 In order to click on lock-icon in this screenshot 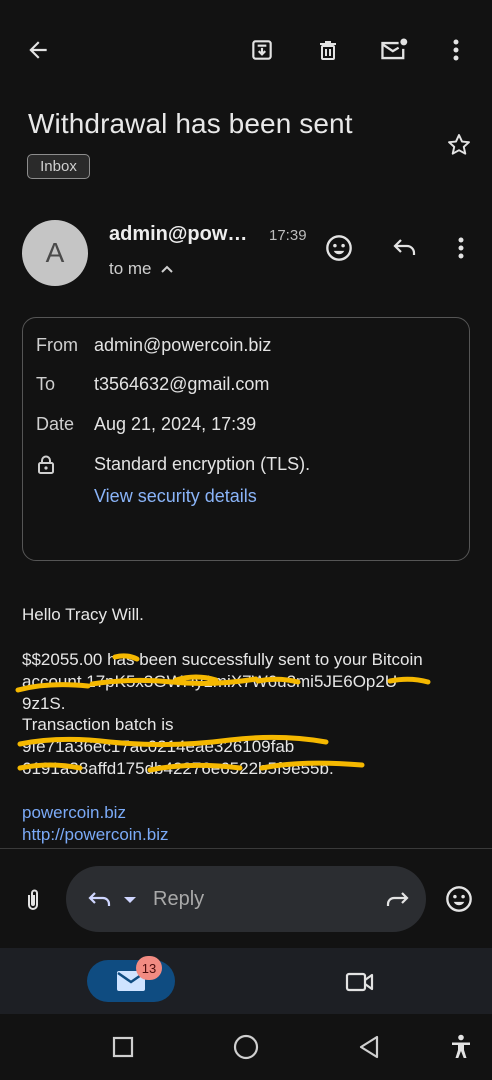, I will do `click(46, 465)`.